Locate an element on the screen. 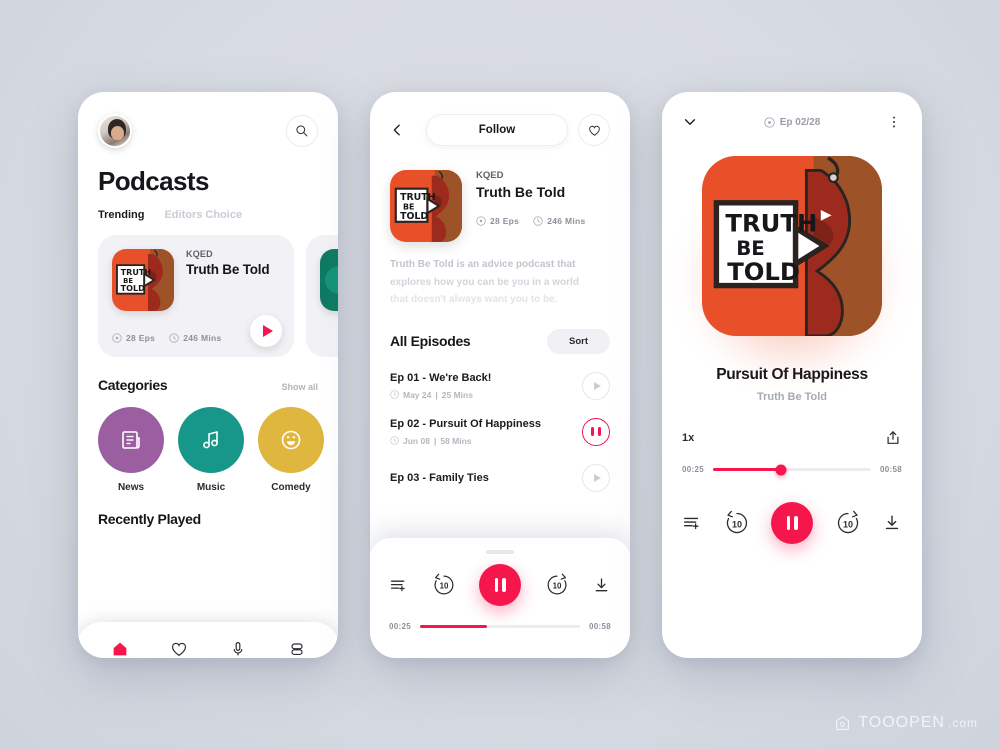 Image resolution: width=1000 pixels, height=750 pixels. search-button is located at coordinates (302, 131).